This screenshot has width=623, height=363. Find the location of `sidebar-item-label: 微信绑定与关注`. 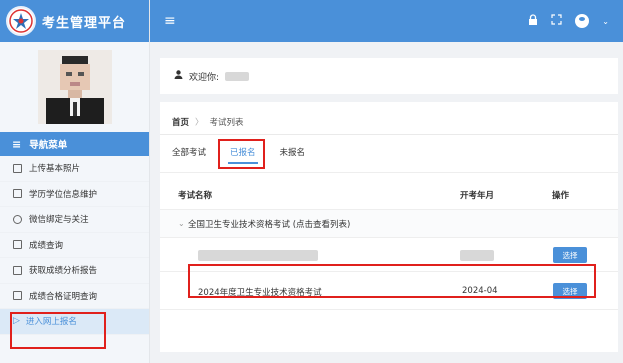

sidebar-item-label: 微信绑定与关注 is located at coordinates (59, 220).